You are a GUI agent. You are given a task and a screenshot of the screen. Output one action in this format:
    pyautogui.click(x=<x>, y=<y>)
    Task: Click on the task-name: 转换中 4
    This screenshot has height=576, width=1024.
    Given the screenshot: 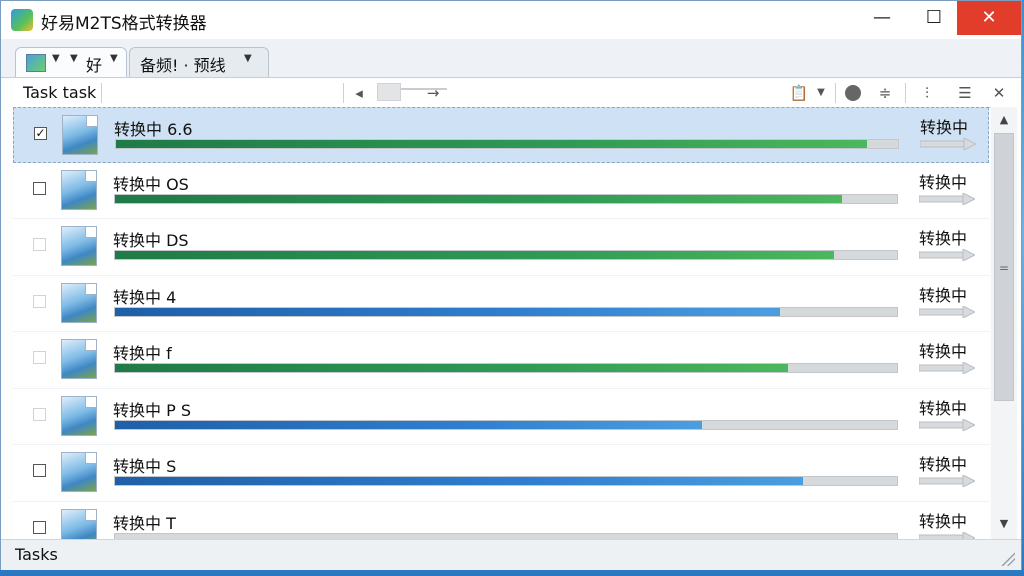 What is the action you would take?
    pyautogui.click(x=145, y=297)
    